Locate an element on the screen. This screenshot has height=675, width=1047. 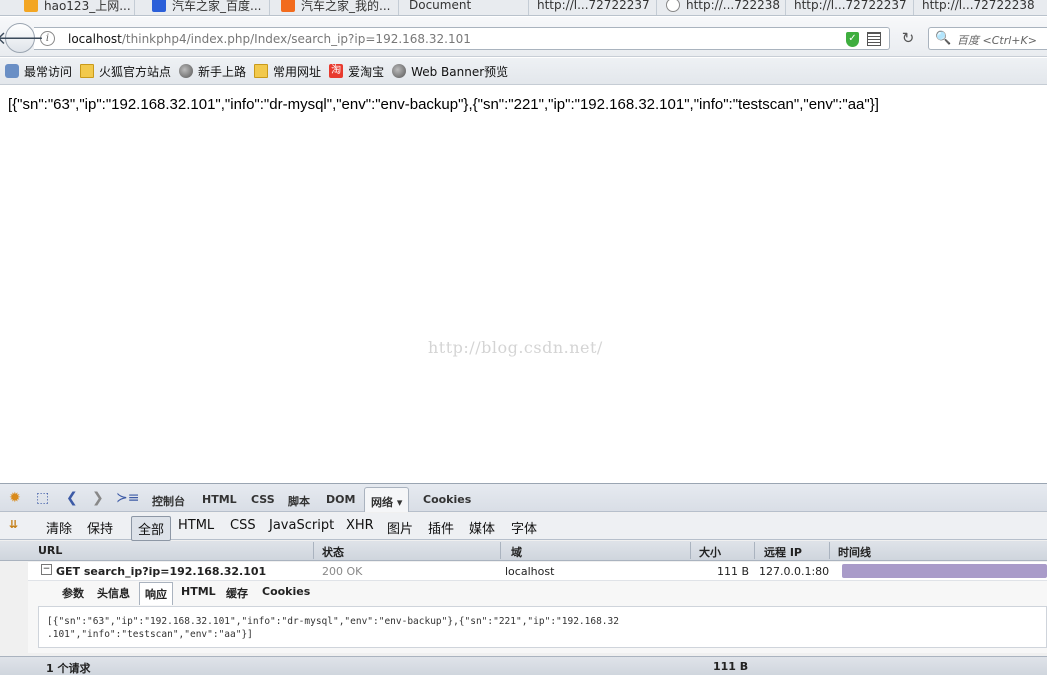
bookmark-label: 新手上路 is located at coordinates (222, 71).